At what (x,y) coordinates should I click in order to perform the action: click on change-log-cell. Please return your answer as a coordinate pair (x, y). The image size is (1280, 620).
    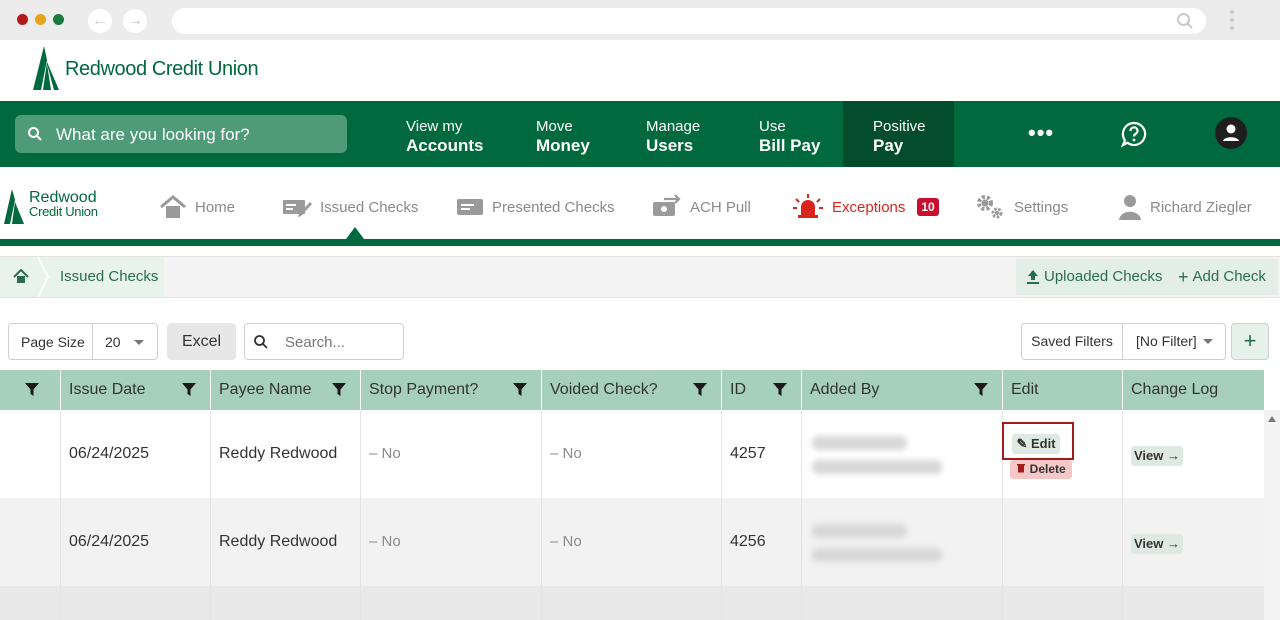
    Looking at the image, I should click on (1193, 603).